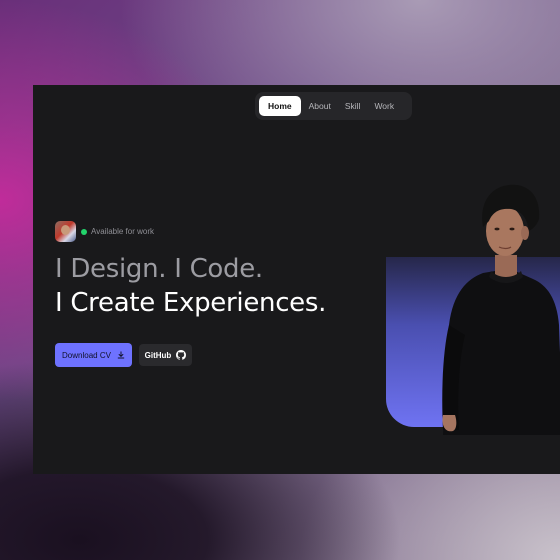 The height and width of the screenshot is (560, 560). I want to click on download-icon, so click(121, 355).